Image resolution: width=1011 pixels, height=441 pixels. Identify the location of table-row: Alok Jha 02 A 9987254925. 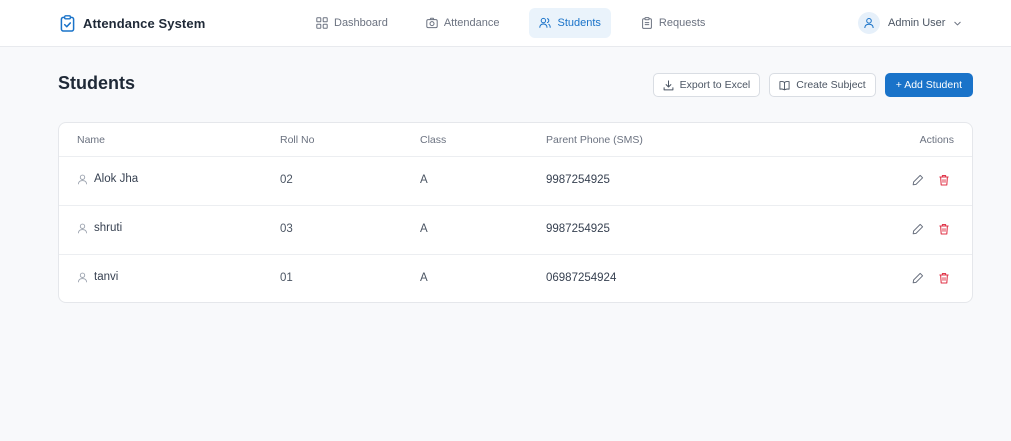
(515, 181).